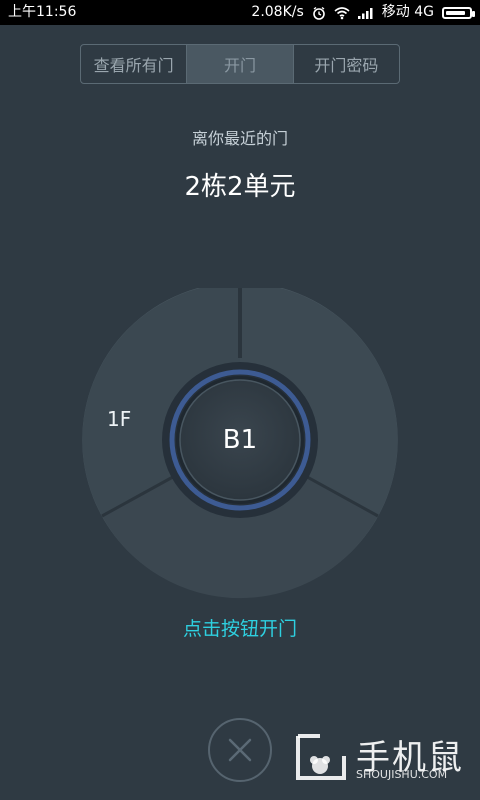 This screenshot has width=480, height=800. What do you see at coordinates (240, 440) in the screenshot?
I see `center-floor-label: B1` at bounding box center [240, 440].